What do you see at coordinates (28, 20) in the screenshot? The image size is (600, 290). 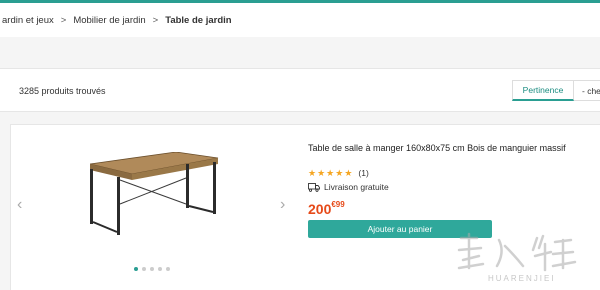 I see `breadcrumb-item-jardin-et-jeux: ardin et jeux` at bounding box center [28, 20].